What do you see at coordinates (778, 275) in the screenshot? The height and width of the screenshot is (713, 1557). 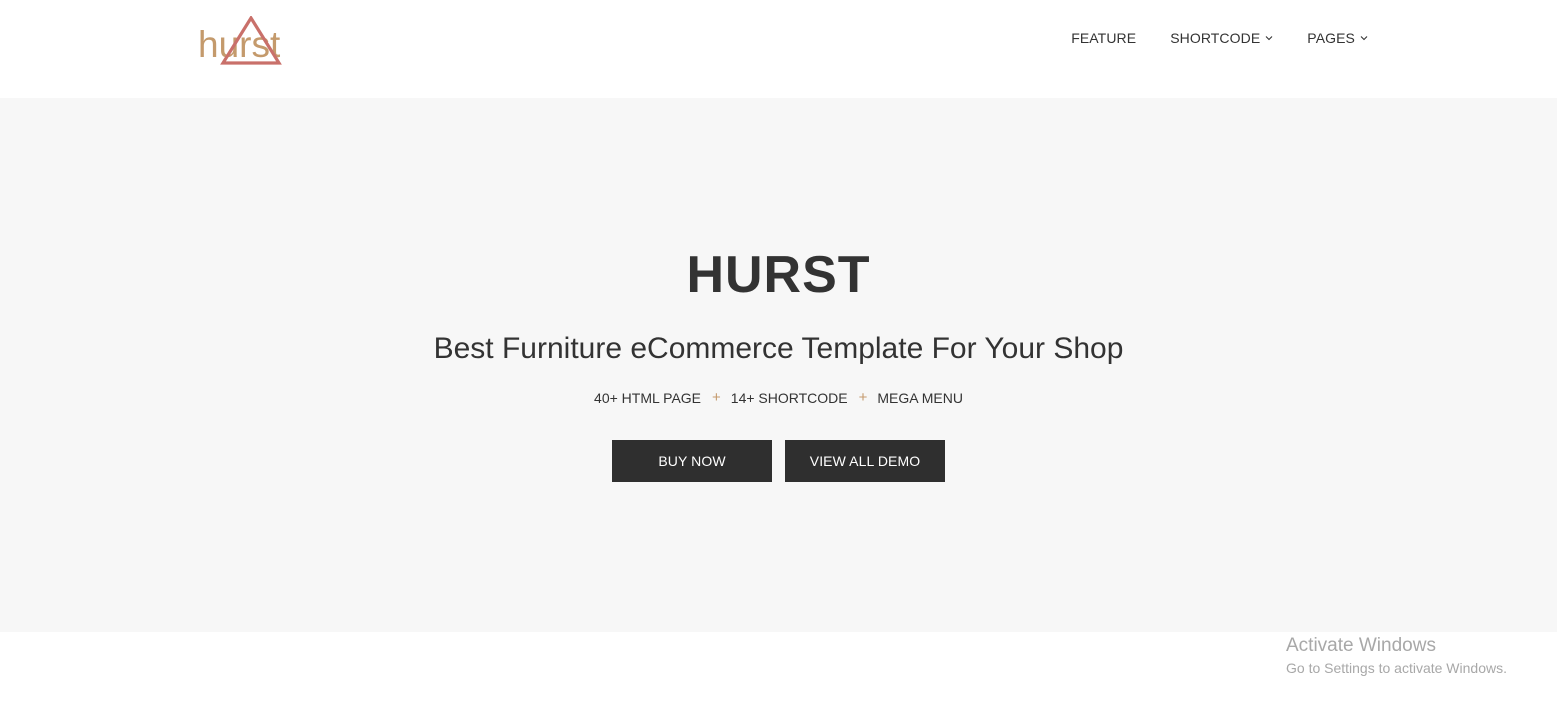 I see `hero-title: HURST` at bounding box center [778, 275].